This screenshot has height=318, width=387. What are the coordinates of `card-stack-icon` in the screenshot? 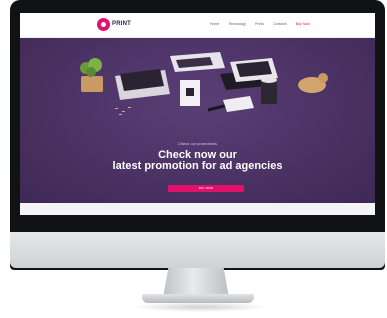 It's located at (238, 104).